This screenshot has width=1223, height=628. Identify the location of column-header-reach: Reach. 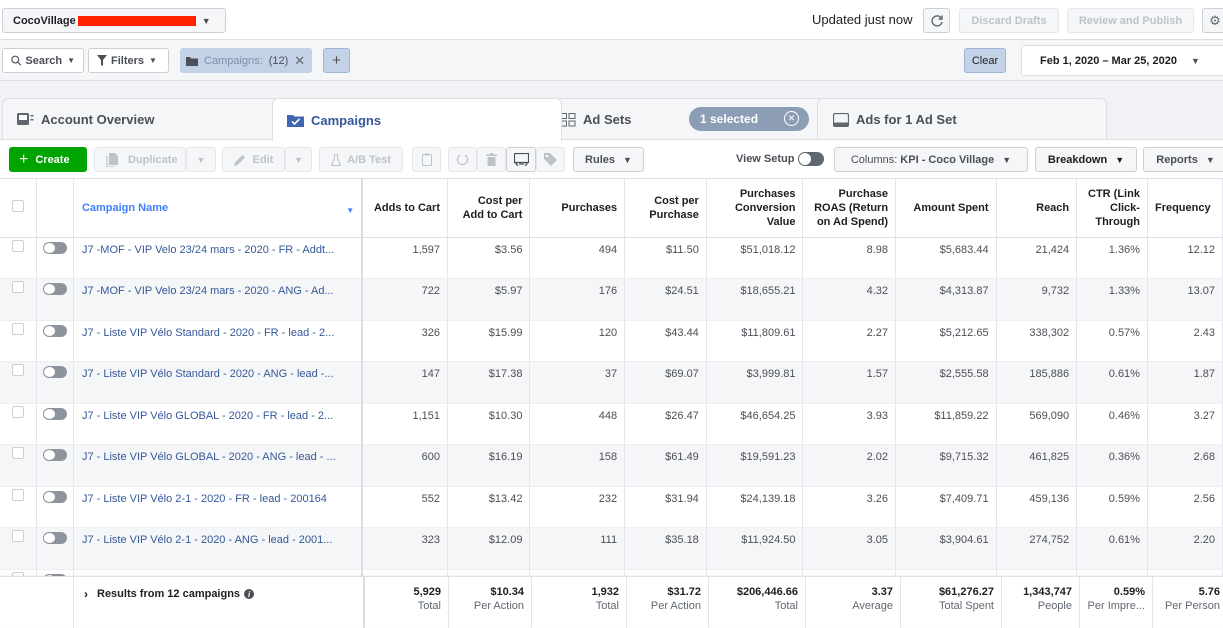
(1037, 208).